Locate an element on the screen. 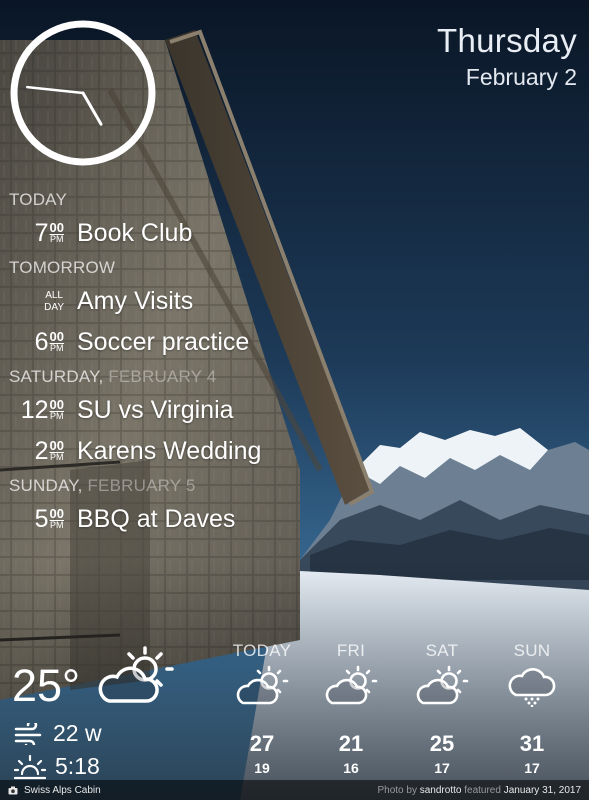 The width and height of the screenshot is (589, 800). wind-readout: 22 w is located at coordinates (58, 733).